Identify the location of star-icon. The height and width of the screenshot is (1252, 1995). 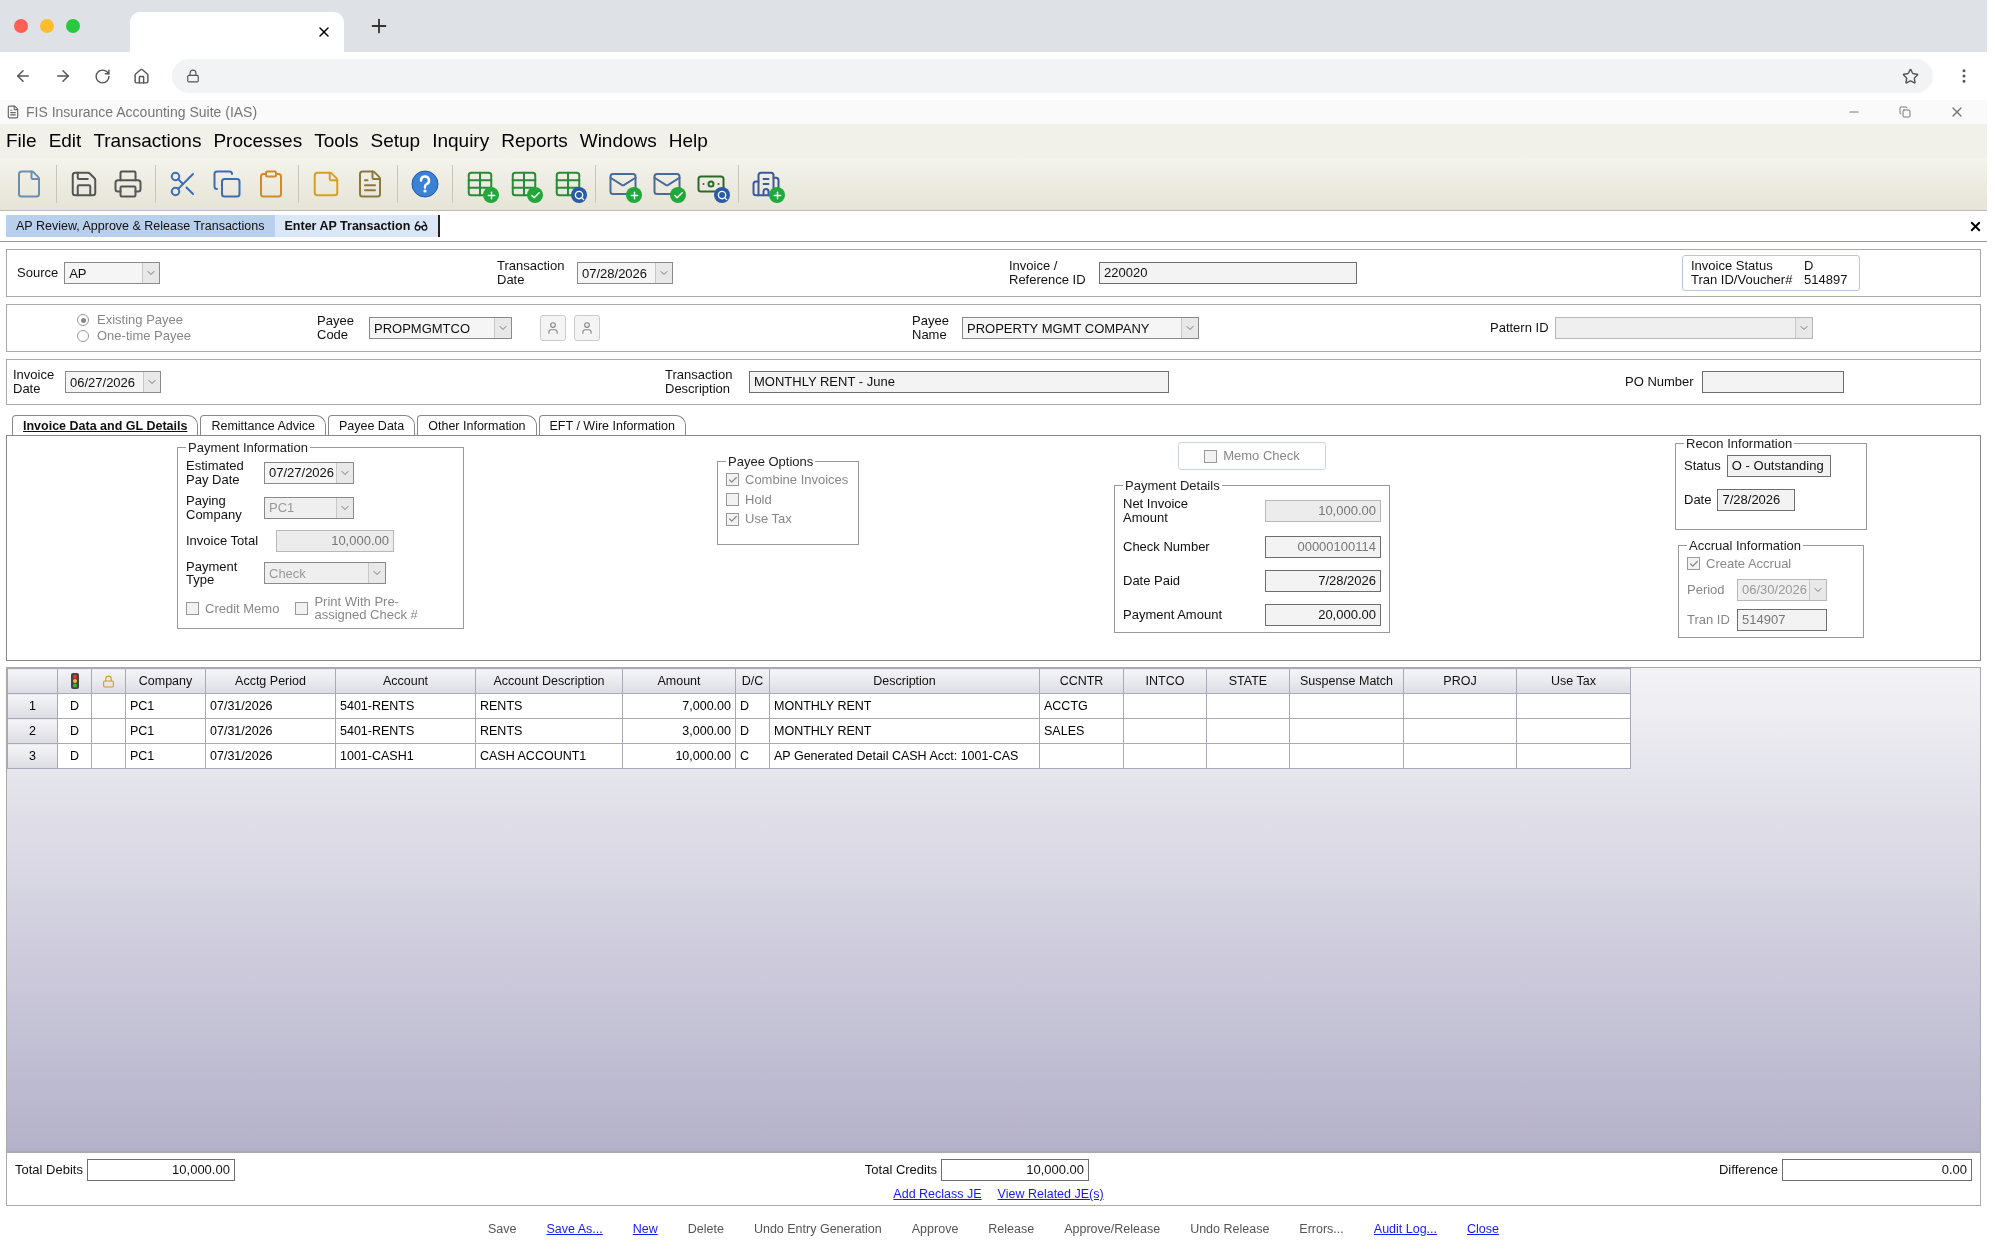
(1910, 76).